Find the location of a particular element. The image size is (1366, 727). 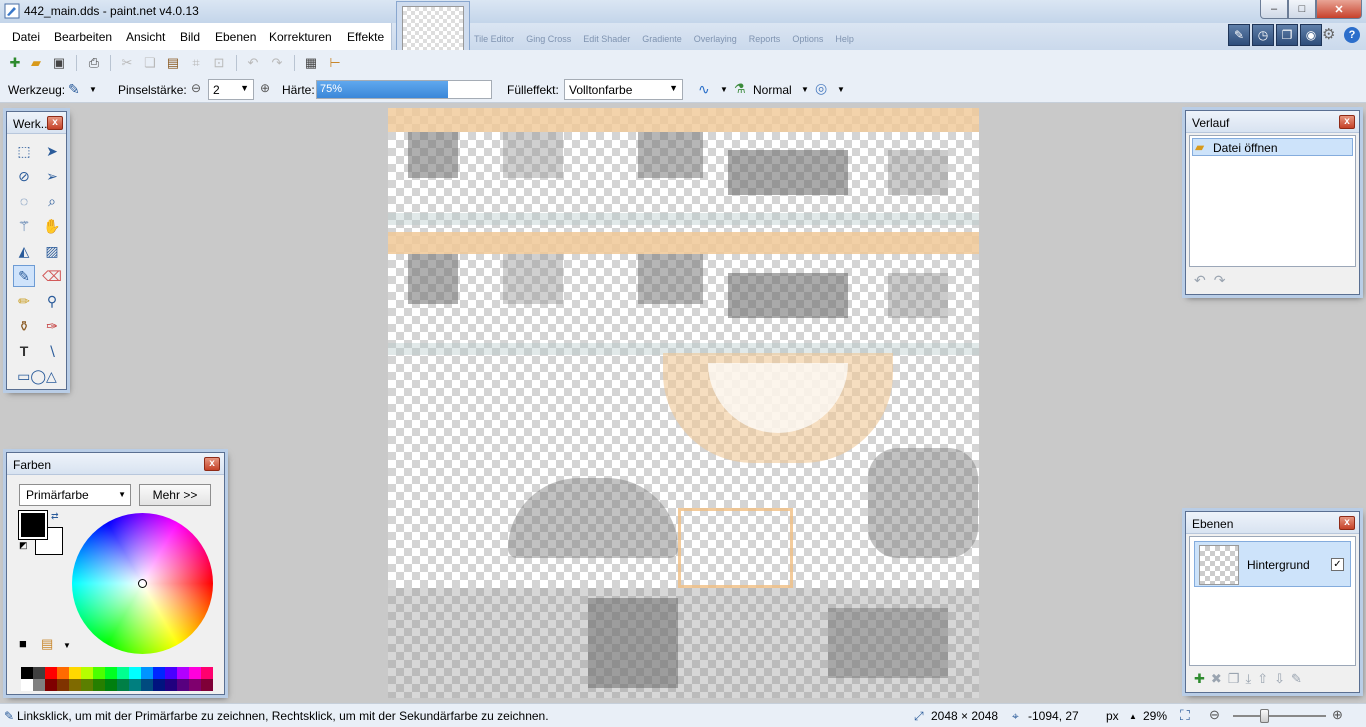

brush-width-combo: 2 ▼ is located at coordinates (231, 89).